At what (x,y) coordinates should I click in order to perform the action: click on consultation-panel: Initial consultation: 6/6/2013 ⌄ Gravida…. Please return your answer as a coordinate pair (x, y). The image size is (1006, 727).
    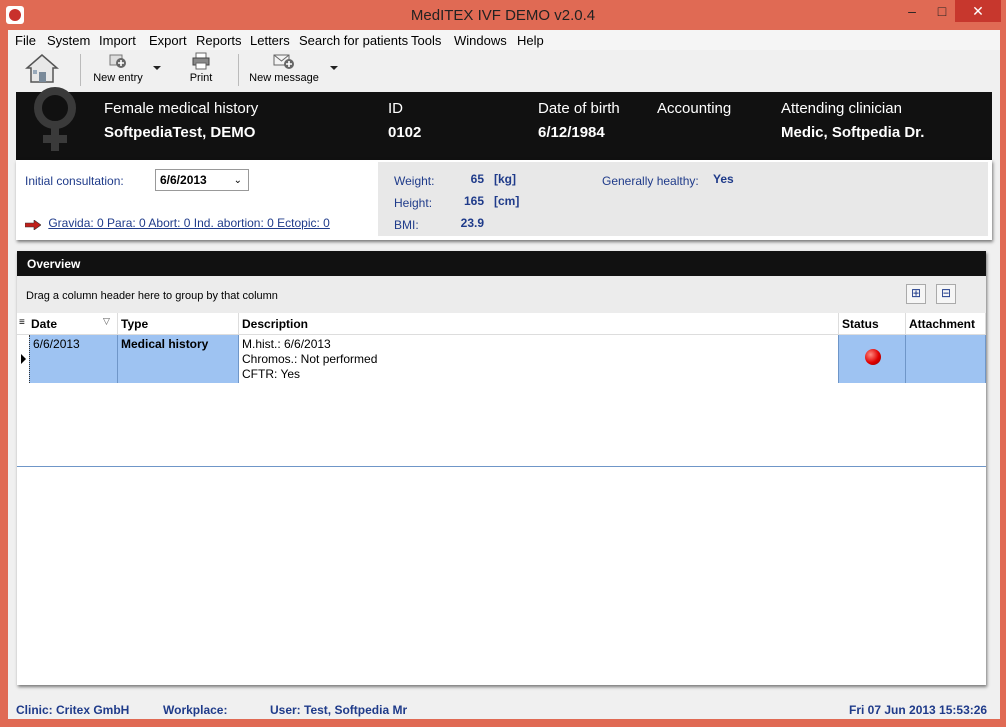
    Looking at the image, I should click on (504, 200).